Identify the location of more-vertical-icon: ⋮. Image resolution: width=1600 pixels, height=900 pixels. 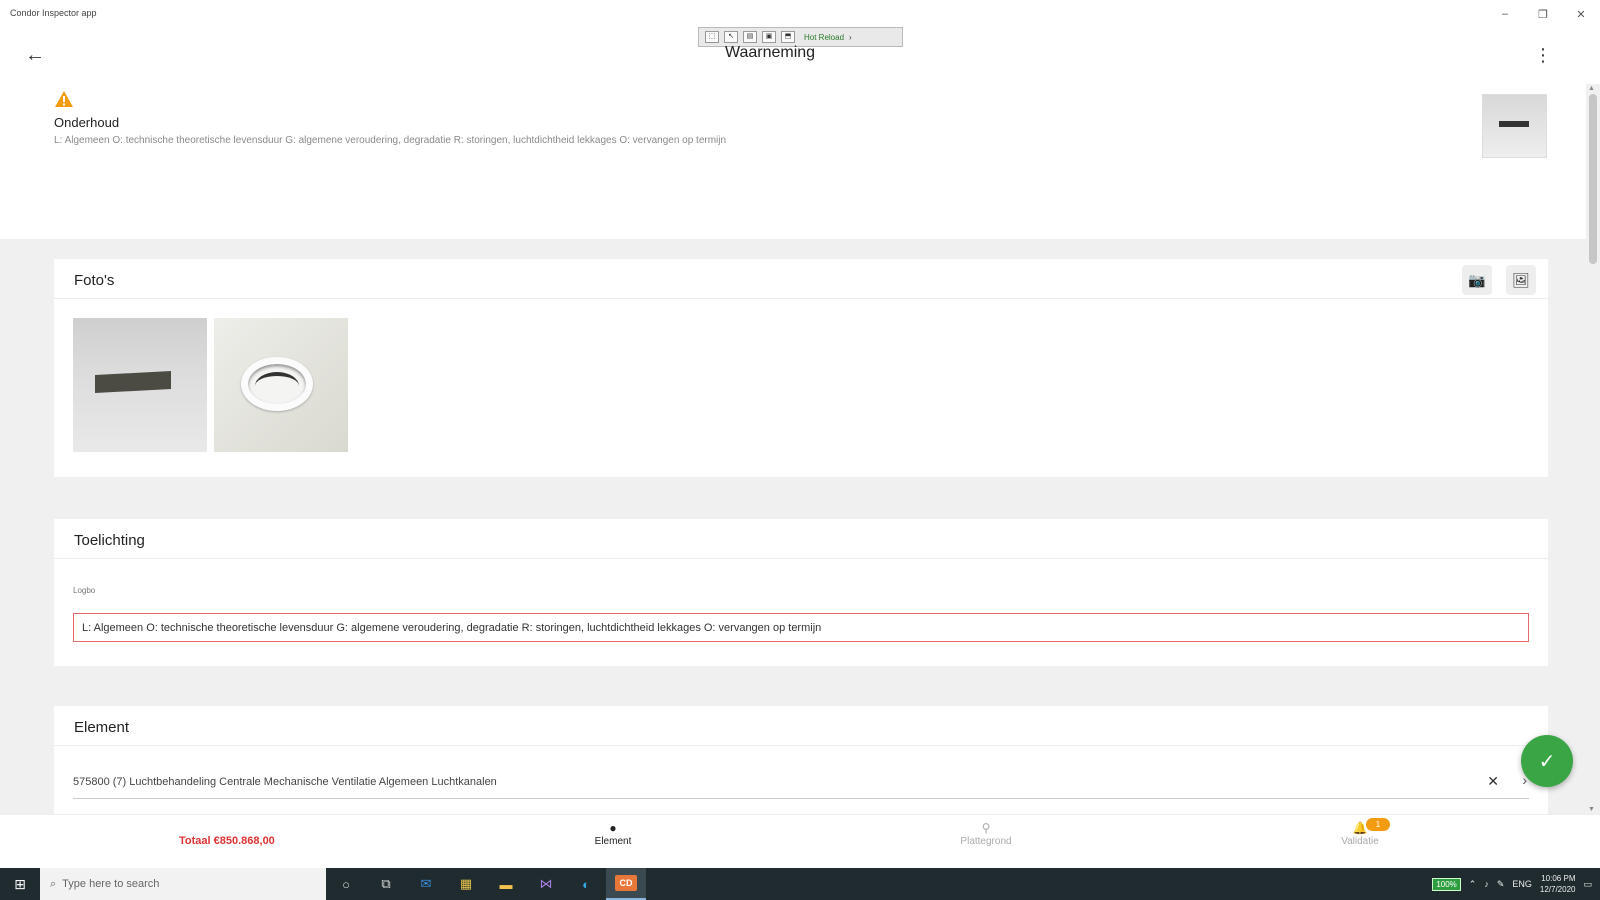
(1543, 55).